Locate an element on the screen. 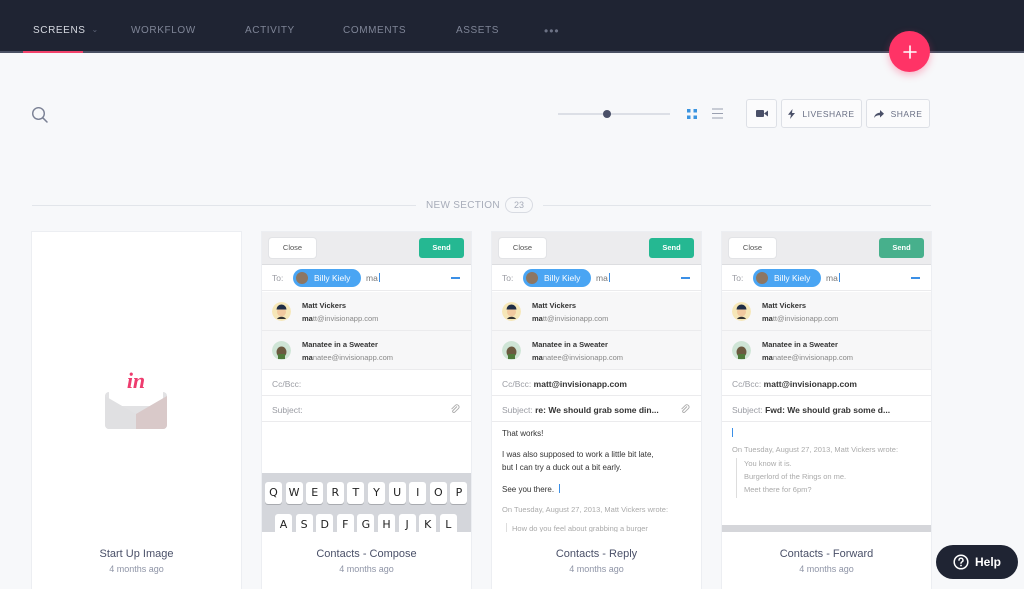 This screenshot has width=1024, height=589. section-divider-left is located at coordinates (224, 205).